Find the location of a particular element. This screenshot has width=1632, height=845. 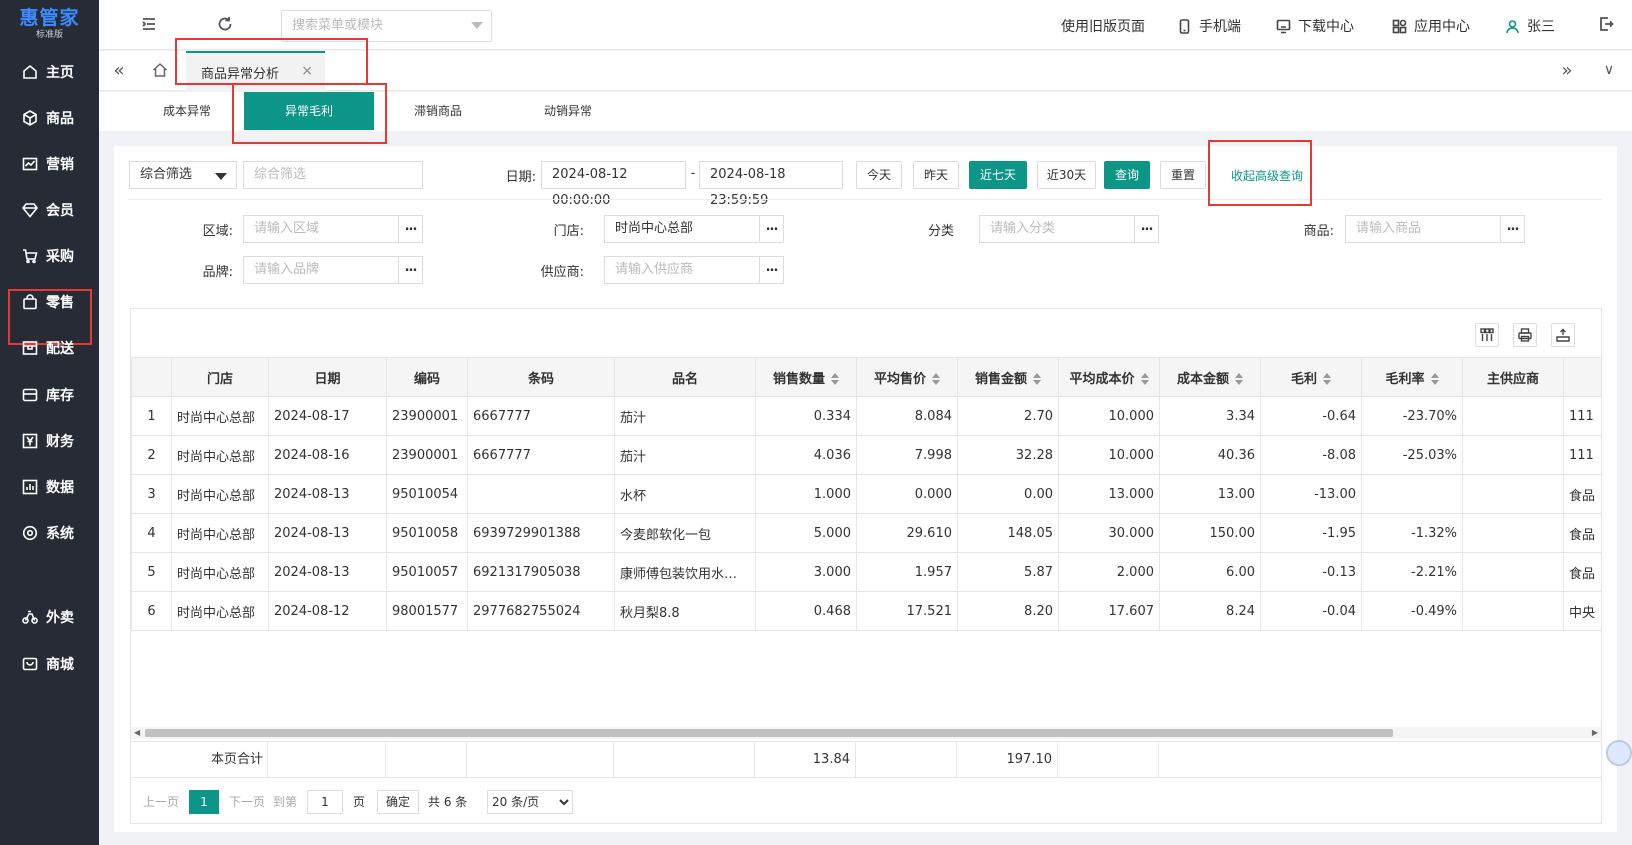

sidebar-item-purchase: 采购 is located at coordinates (49, 256).